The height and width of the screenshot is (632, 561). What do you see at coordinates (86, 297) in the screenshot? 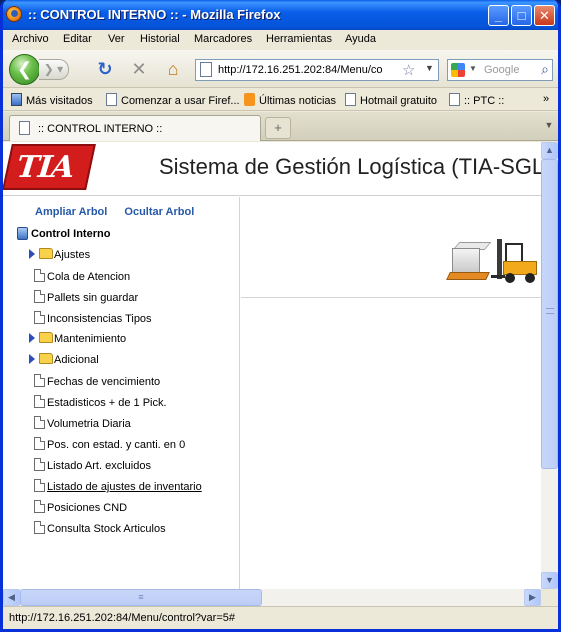
I see `tree-item-pallets-sin-guardar: Pallets sin guardar` at bounding box center [86, 297].